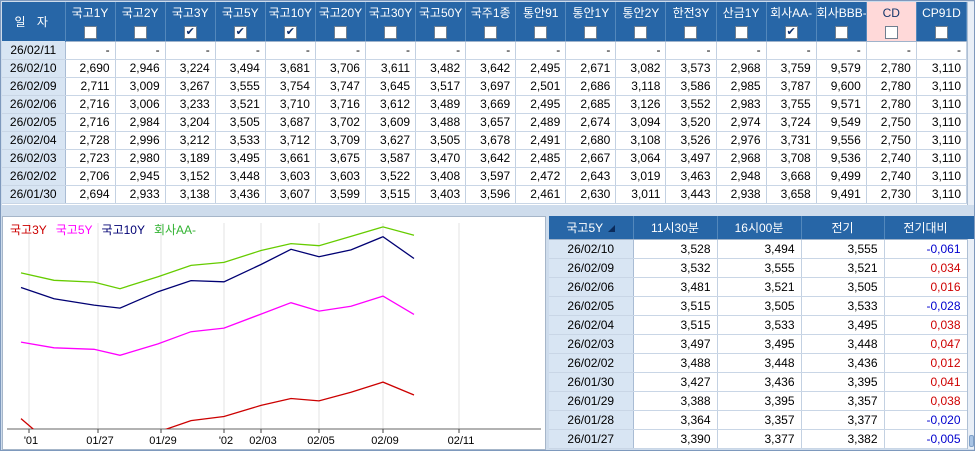 This screenshot has height=451, width=975. I want to click on value-cell: 3,708, so click(791, 158).